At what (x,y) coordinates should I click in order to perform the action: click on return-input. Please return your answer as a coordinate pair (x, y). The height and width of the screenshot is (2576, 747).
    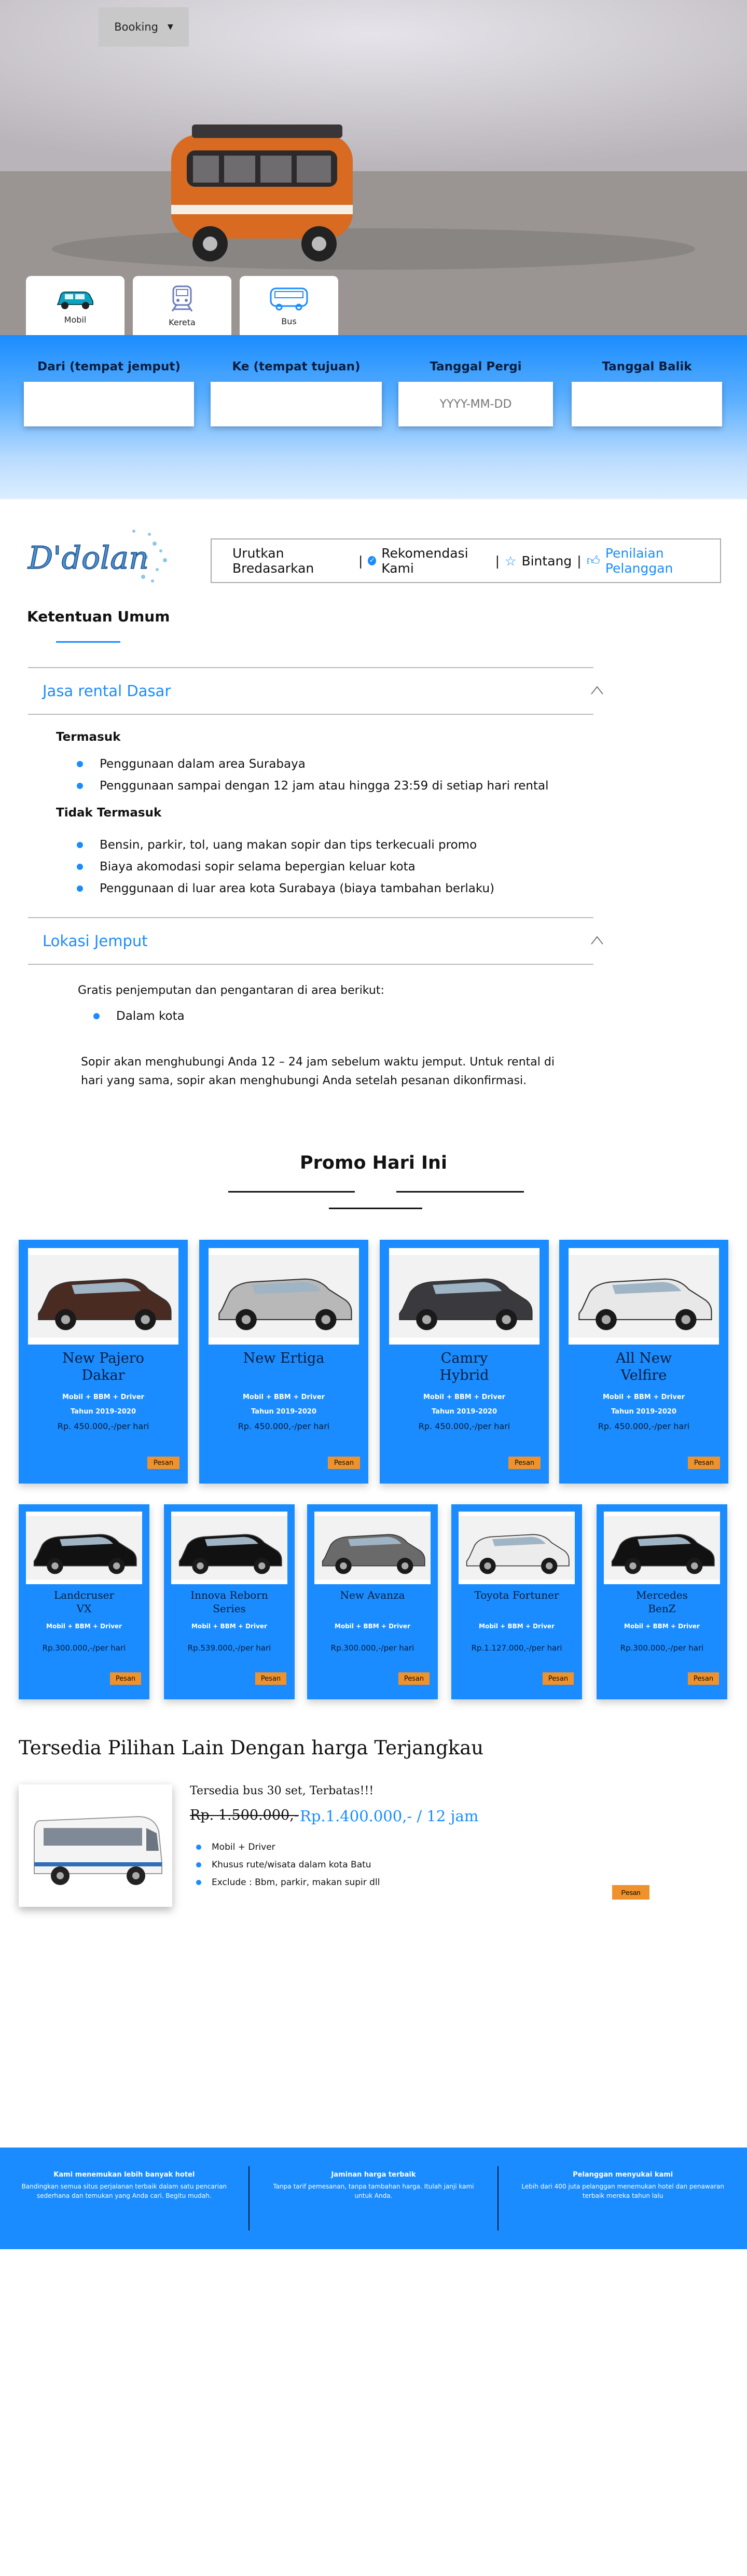
    Looking at the image, I should click on (647, 404).